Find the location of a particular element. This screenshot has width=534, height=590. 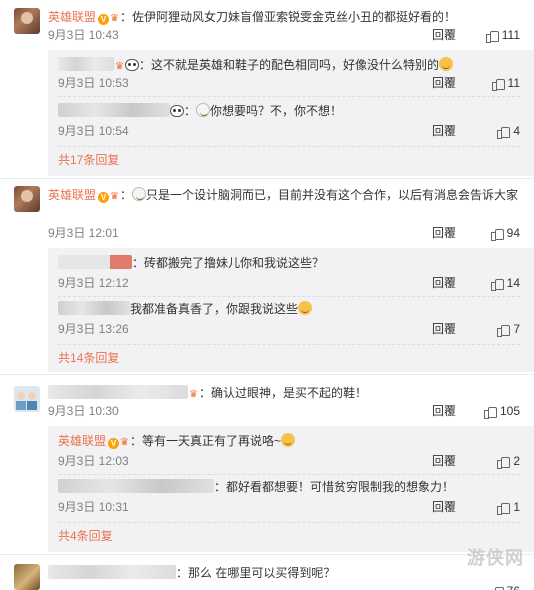

like-button: 2 is located at coordinates (508, 461).